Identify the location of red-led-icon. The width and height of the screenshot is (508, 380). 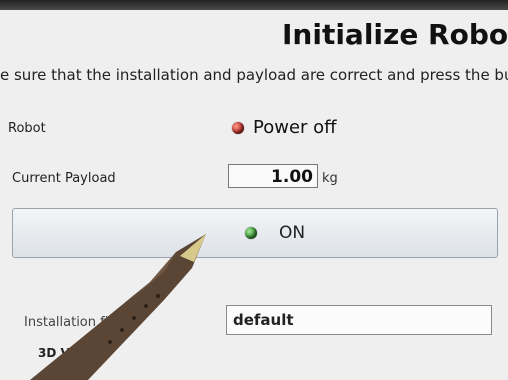
(238, 127).